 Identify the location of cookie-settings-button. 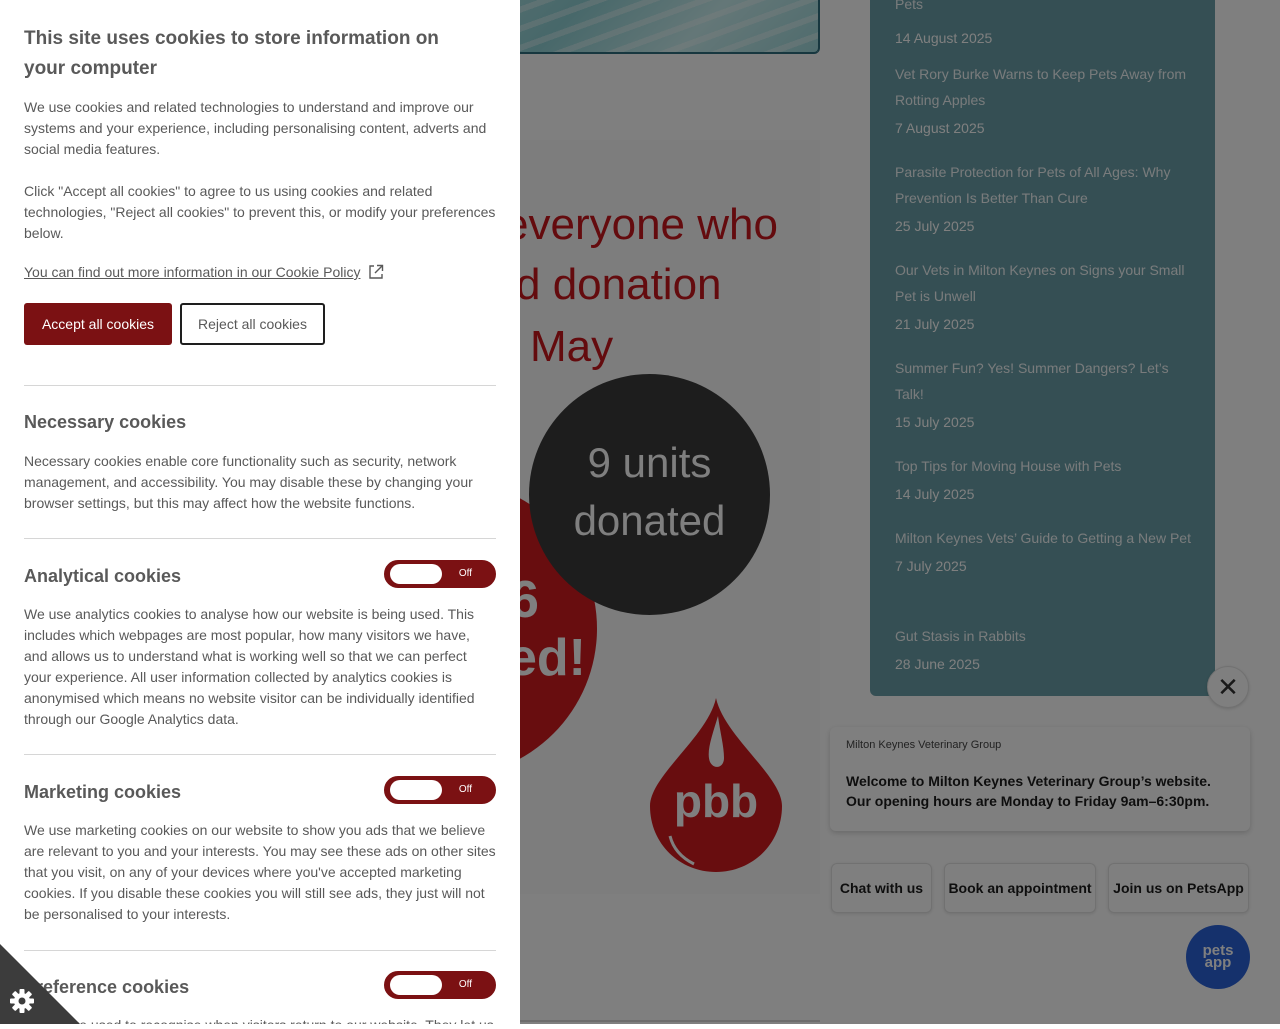
(40, 984).